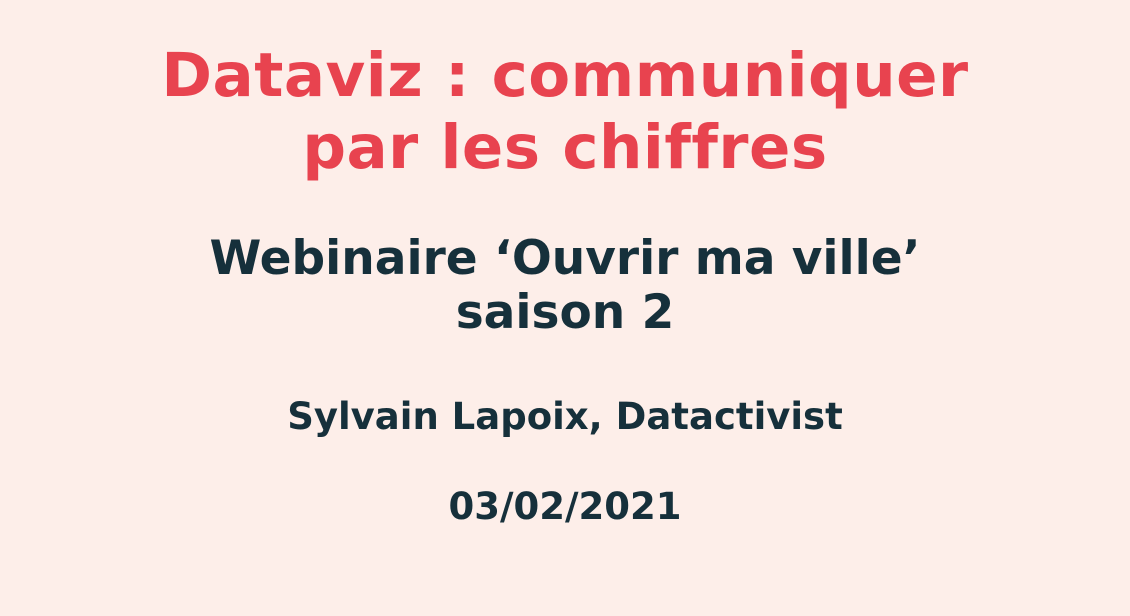  What do you see at coordinates (565, 416) in the screenshot?
I see `author-line: Sylvain Lapoix, Datactivist` at bounding box center [565, 416].